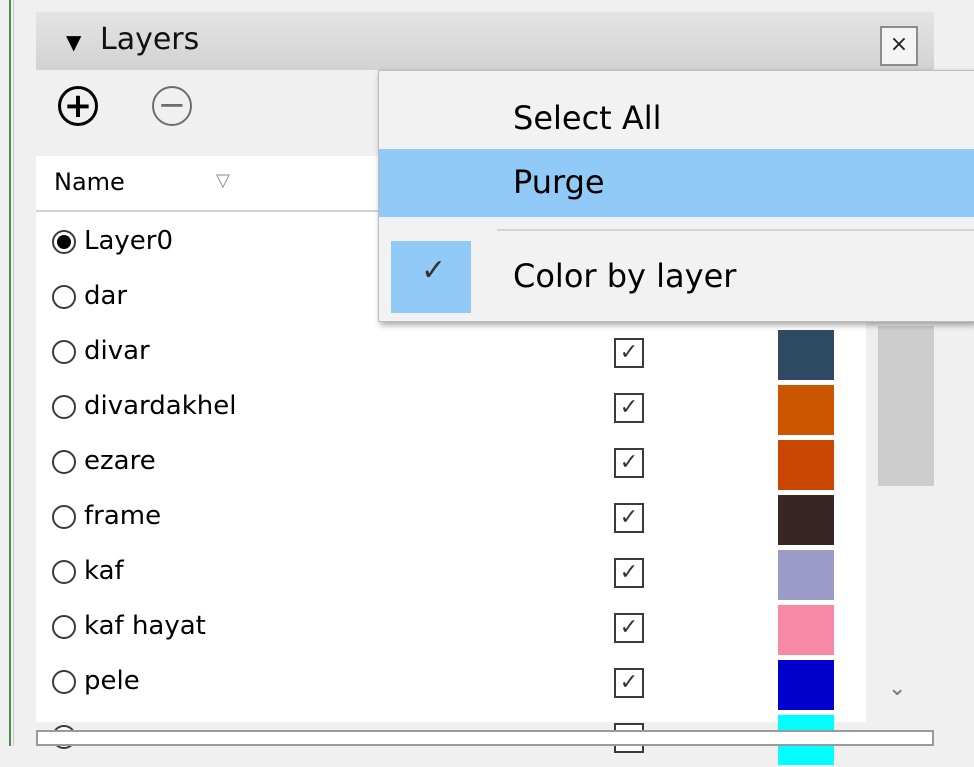  Describe the element at coordinates (73, 42) in the screenshot. I see `triangle-down-icon: ▼` at that location.